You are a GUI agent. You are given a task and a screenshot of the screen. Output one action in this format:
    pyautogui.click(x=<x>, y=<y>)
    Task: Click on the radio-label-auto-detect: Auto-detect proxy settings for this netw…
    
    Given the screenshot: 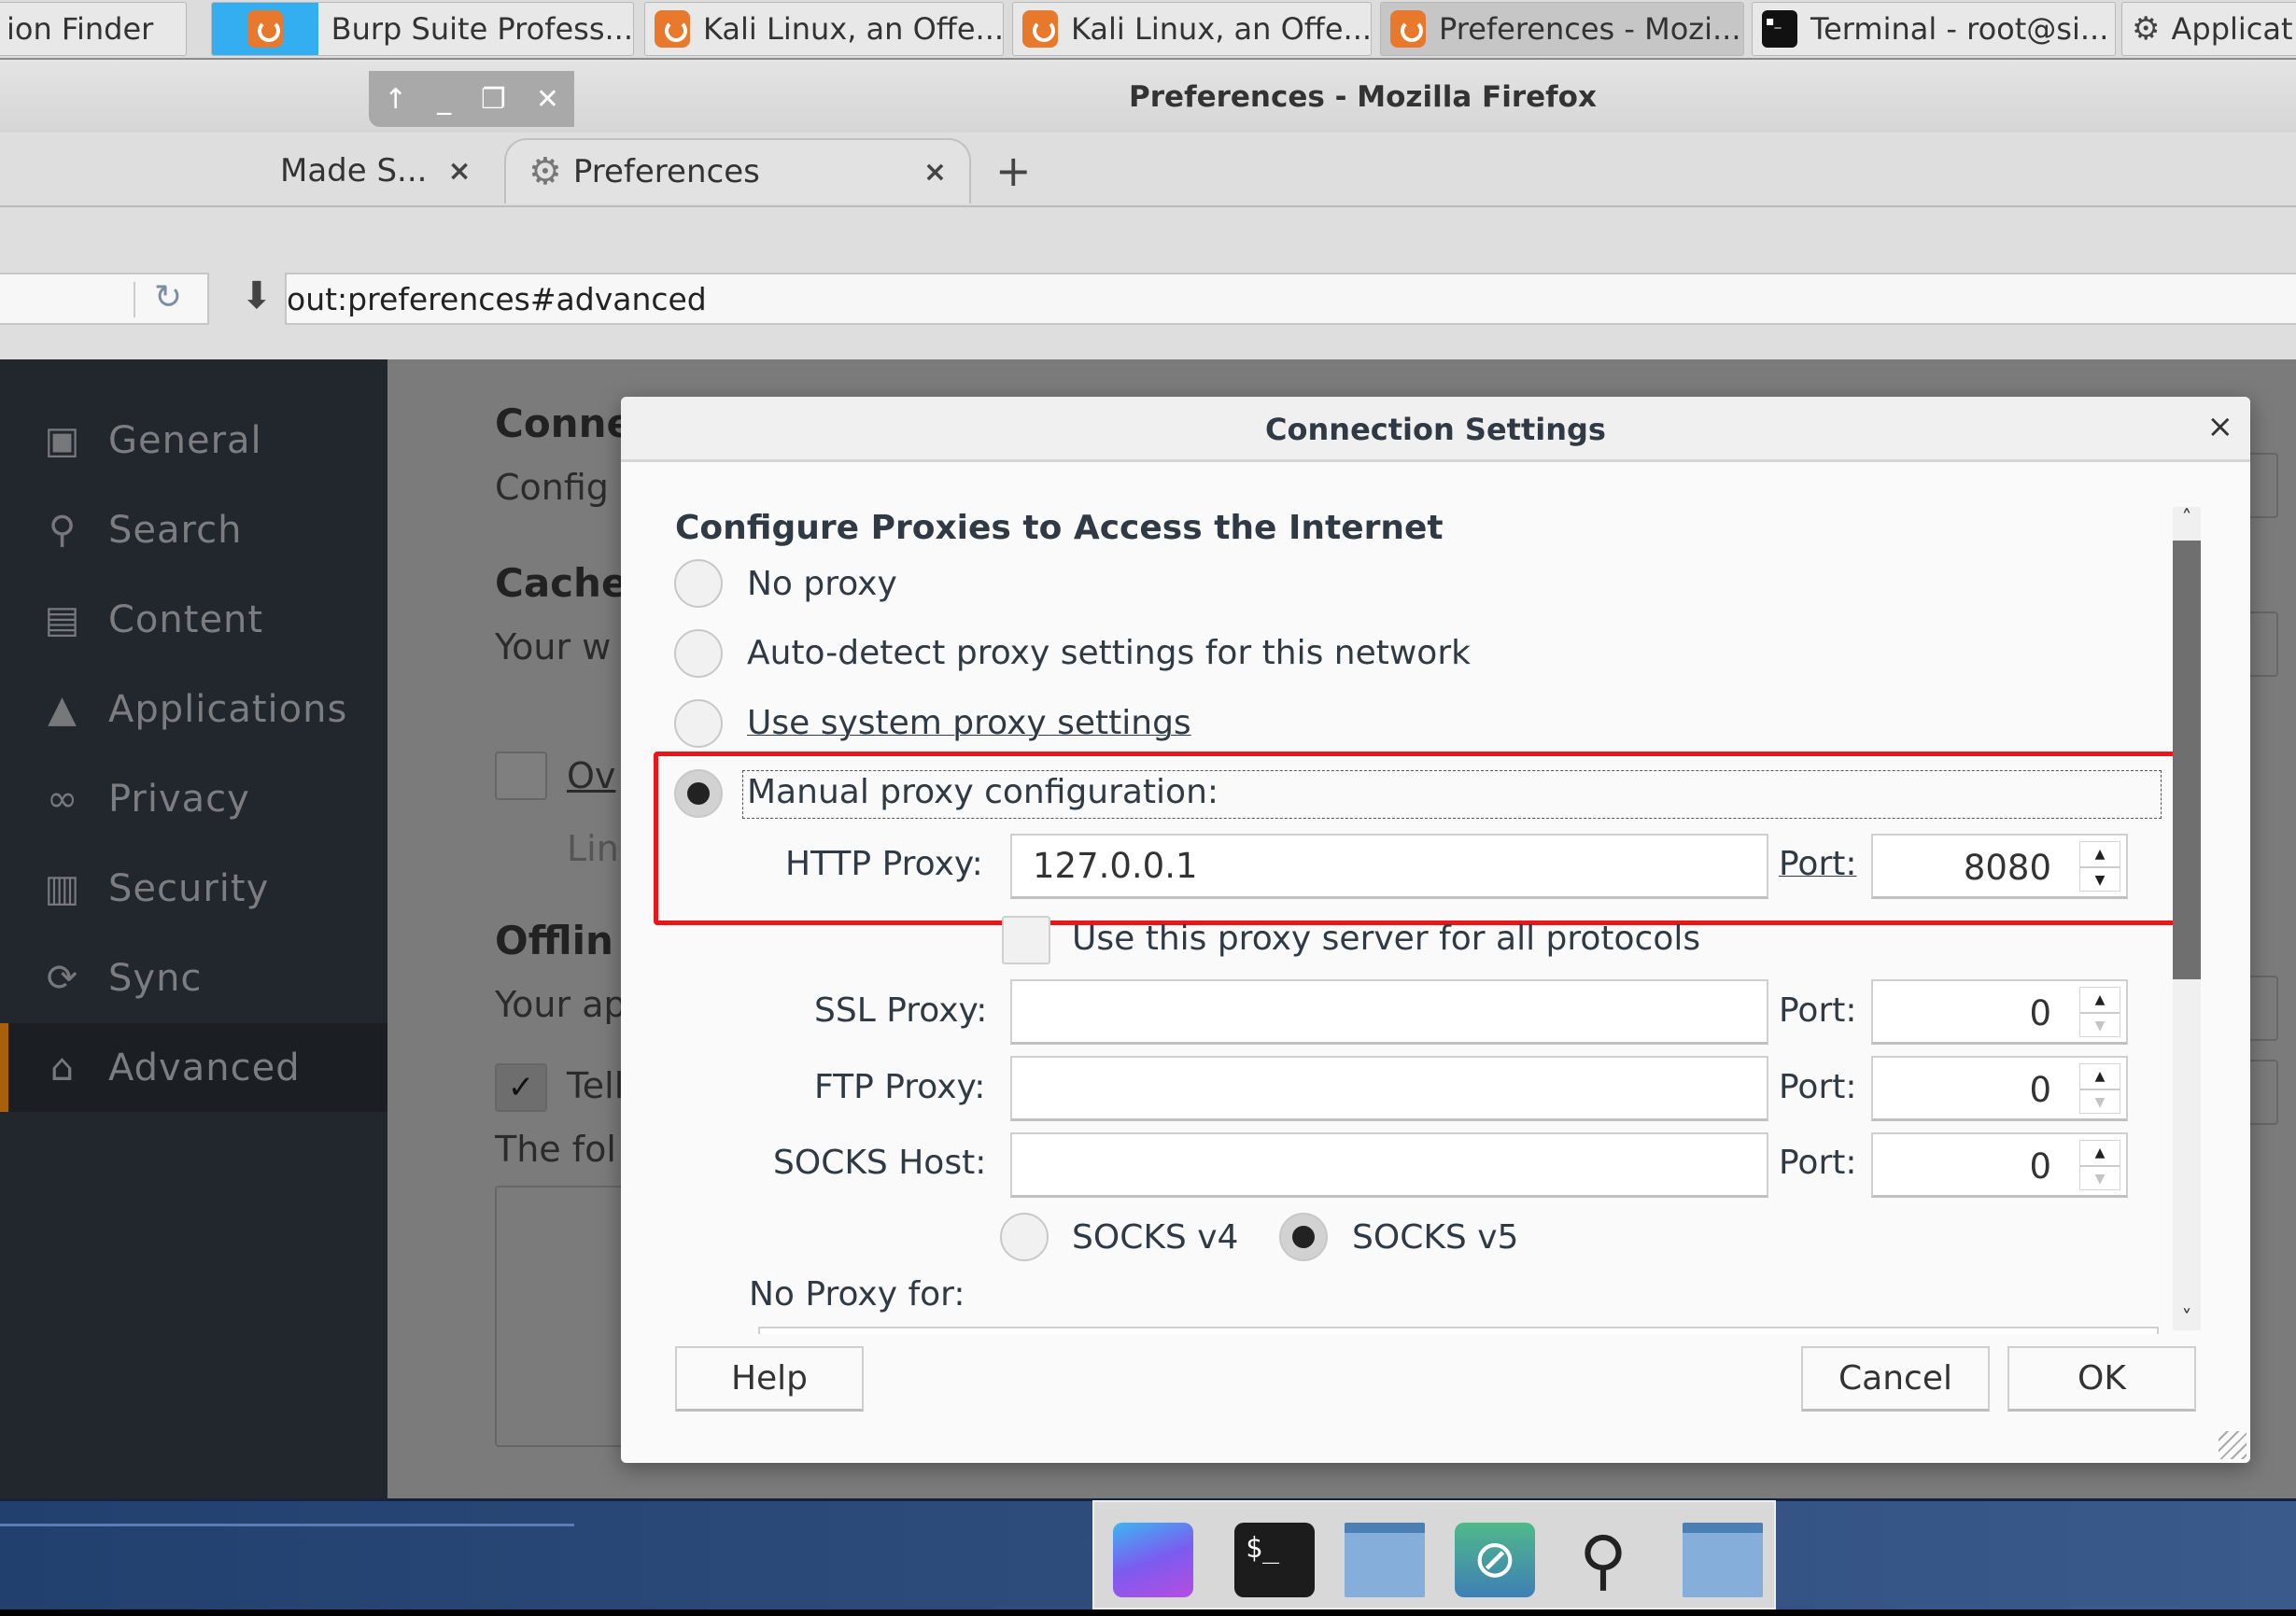 What is the action you would take?
    pyautogui.click(x=1109, y=653)
    